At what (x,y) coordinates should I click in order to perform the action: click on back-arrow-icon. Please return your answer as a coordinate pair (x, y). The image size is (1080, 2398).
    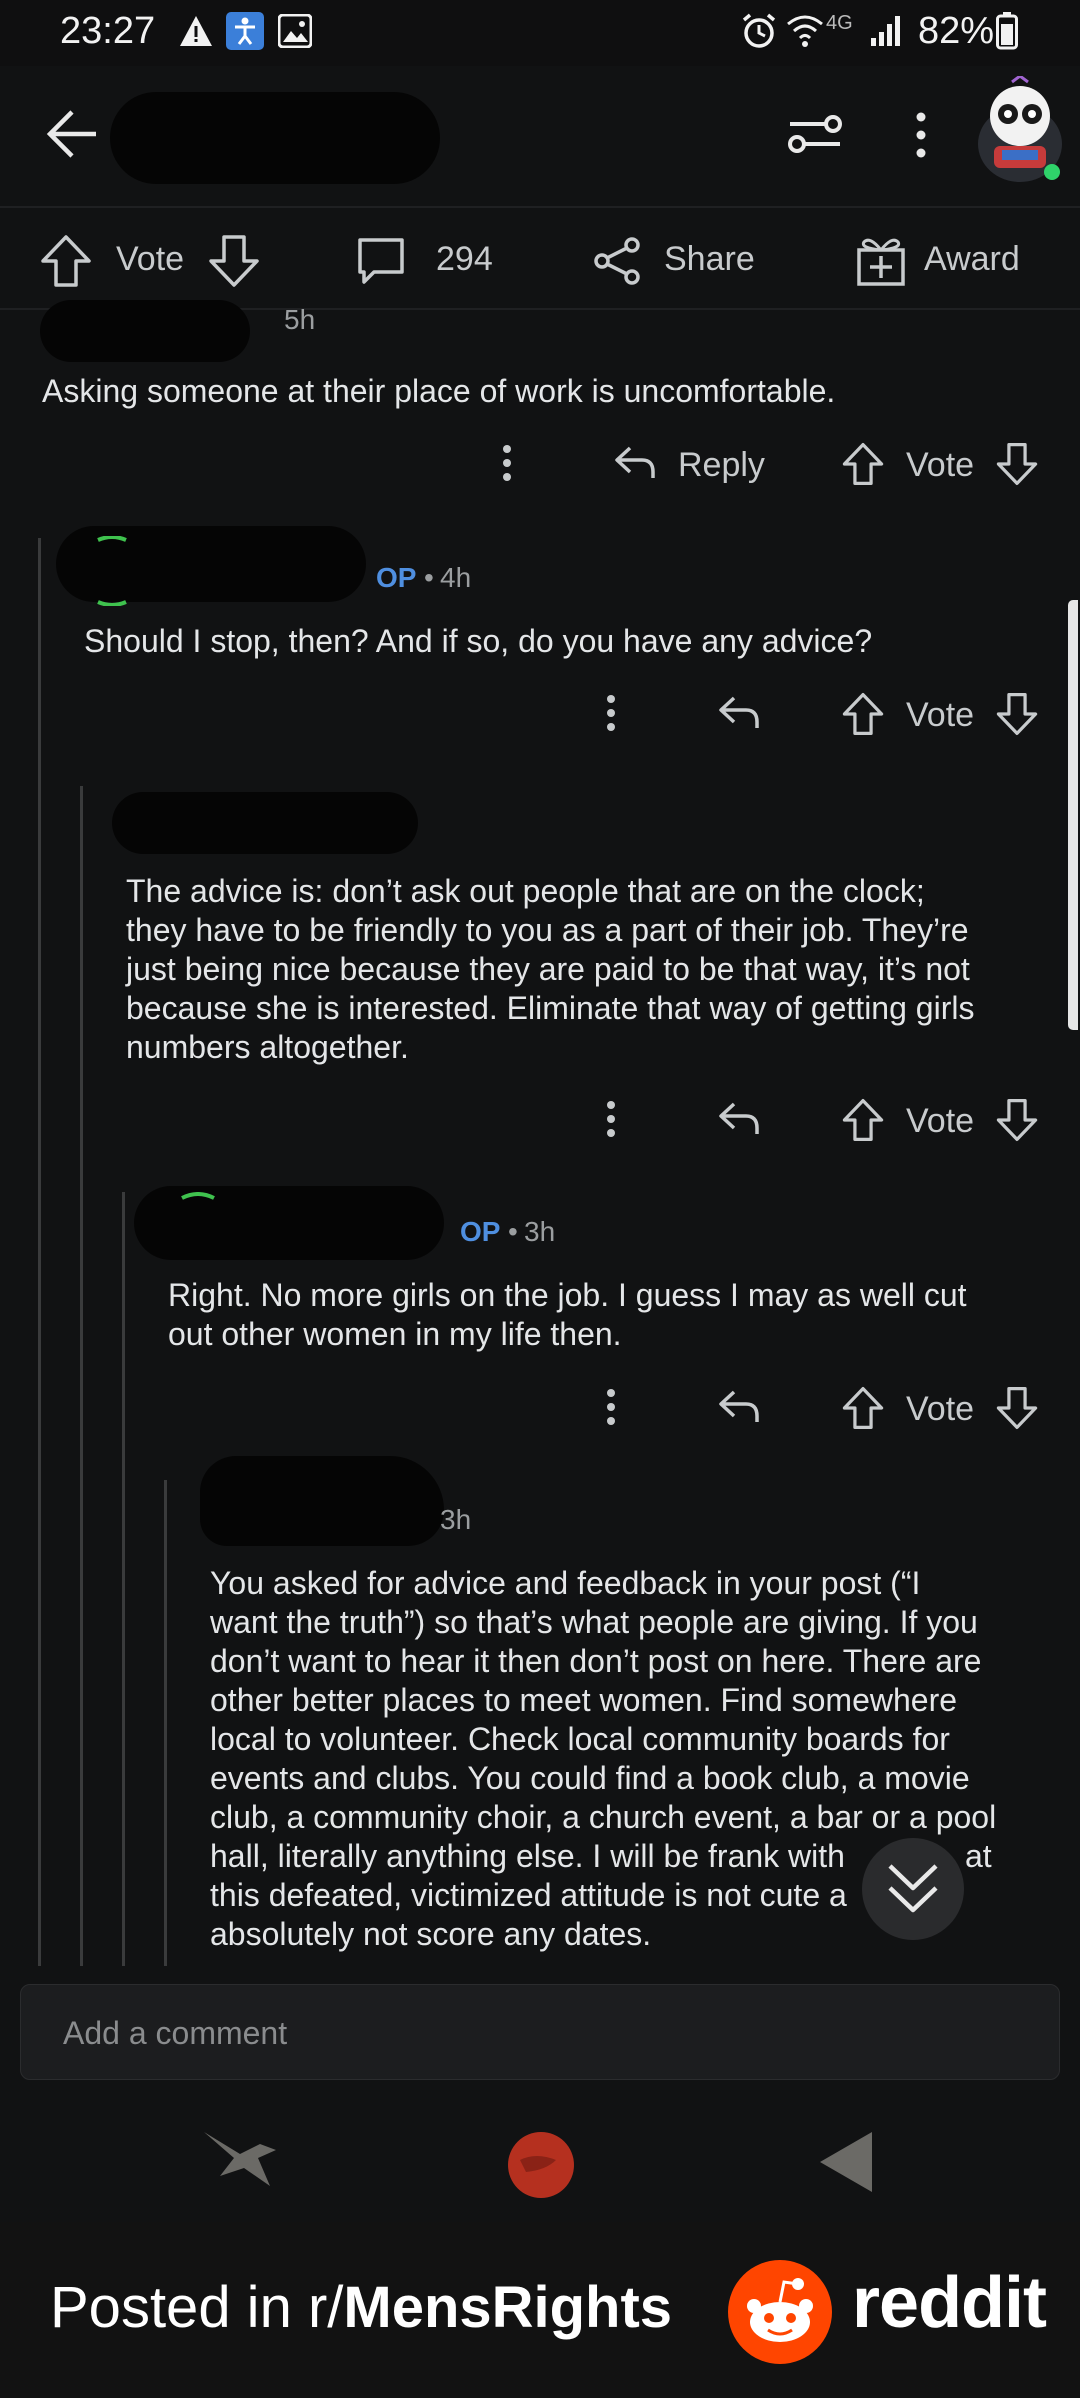
    Looking at the image, I should click on (72, 134).